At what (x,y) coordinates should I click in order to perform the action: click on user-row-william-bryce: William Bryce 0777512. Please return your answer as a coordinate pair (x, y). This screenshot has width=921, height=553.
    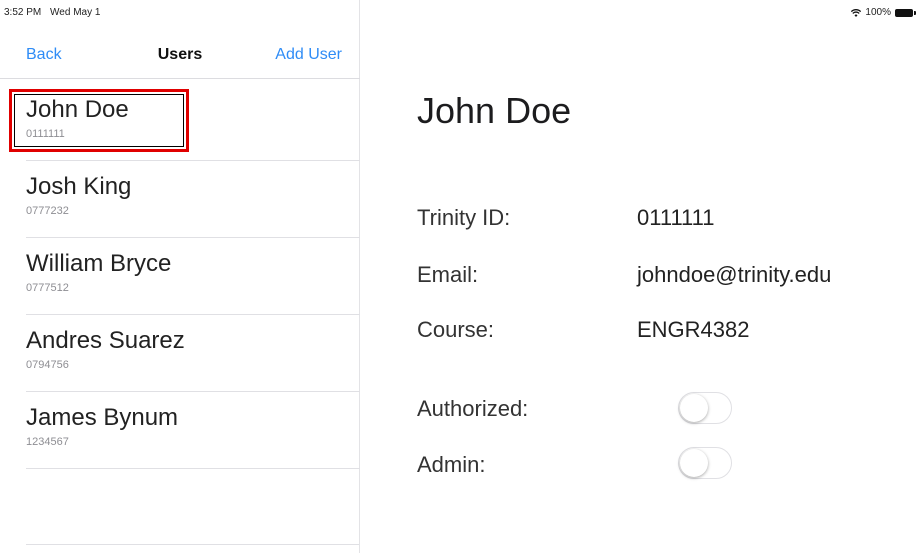
    Looking at the image, I should click on (180, 276).